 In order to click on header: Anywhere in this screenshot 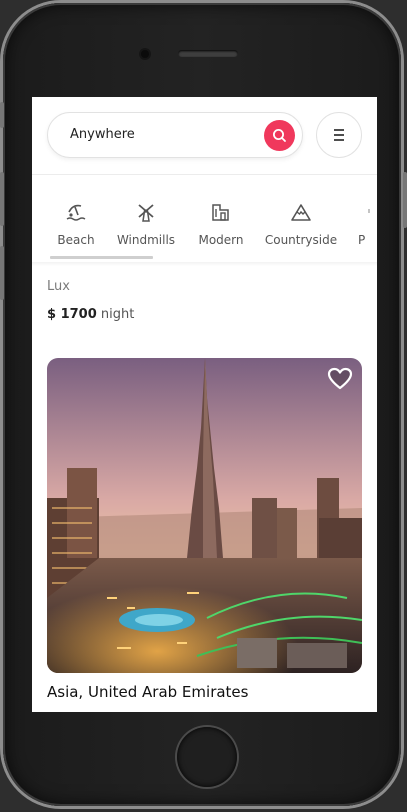, I will do `click(204, 136)`.